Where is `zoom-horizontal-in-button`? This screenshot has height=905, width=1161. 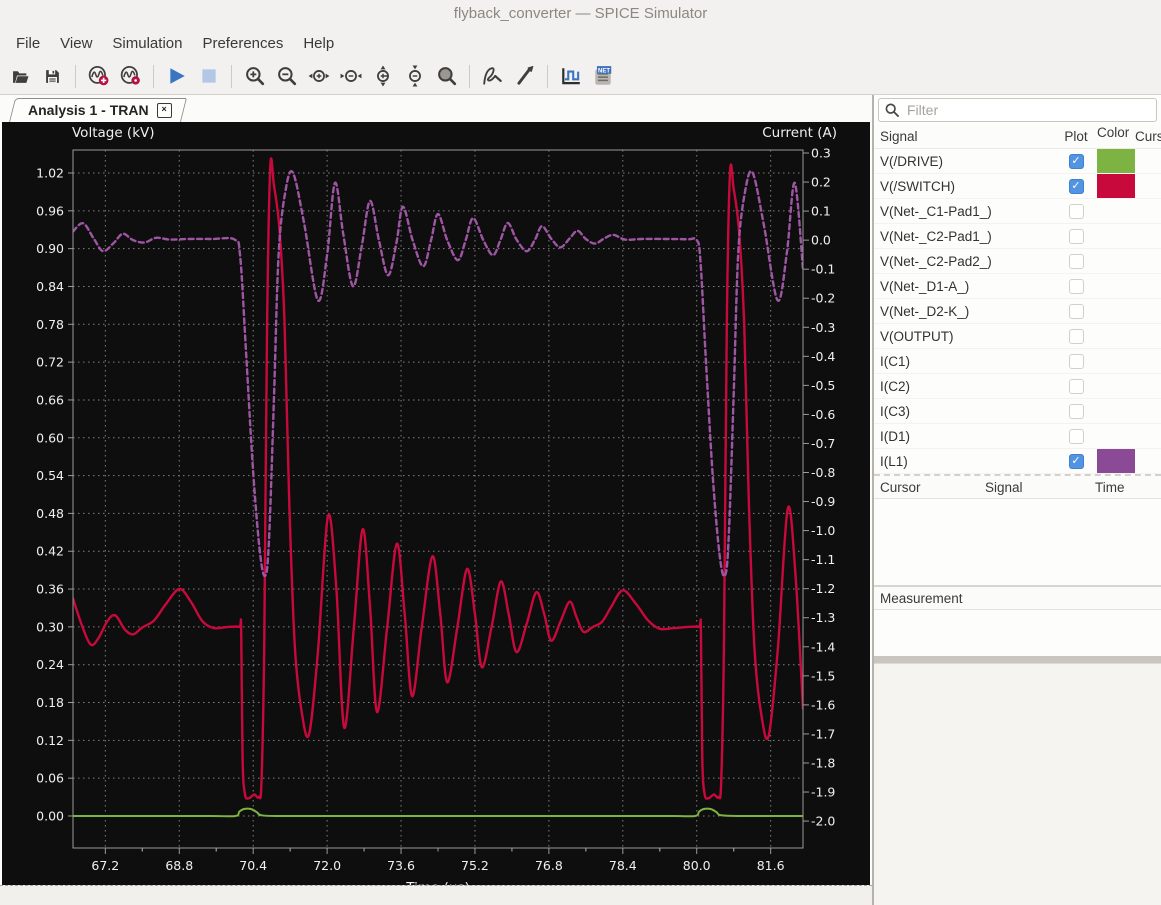 zoom-horizontal-in-button is located at coordinates (318, 76).